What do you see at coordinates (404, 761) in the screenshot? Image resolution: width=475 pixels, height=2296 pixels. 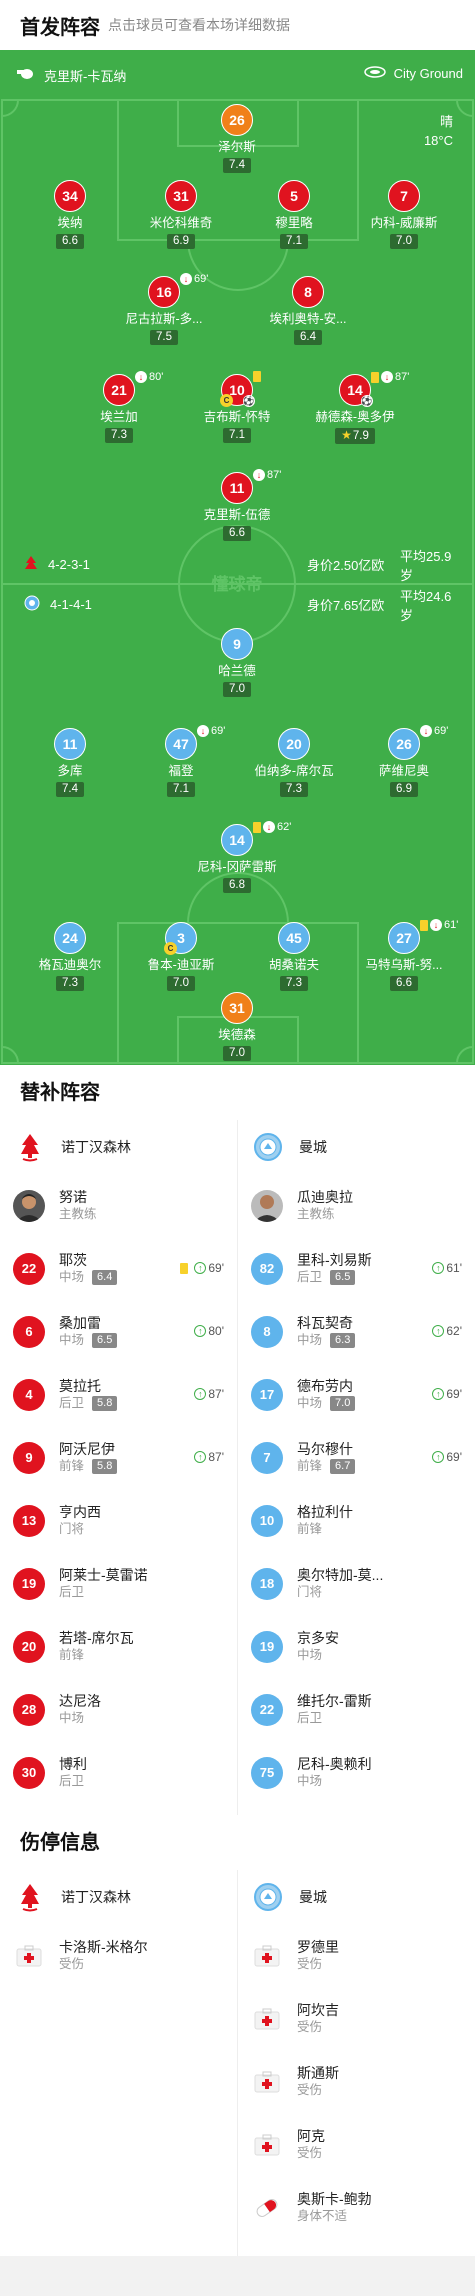 I see `player-away-4: 26 ↓ 69' 萨维尼奥 6.9` at bounding box center [404, 761].